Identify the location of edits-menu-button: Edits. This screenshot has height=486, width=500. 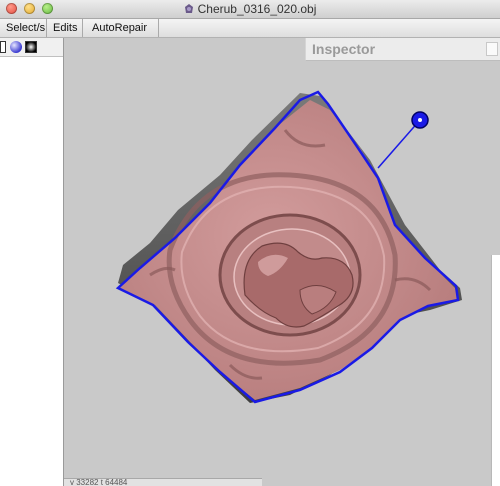
(65, 28).